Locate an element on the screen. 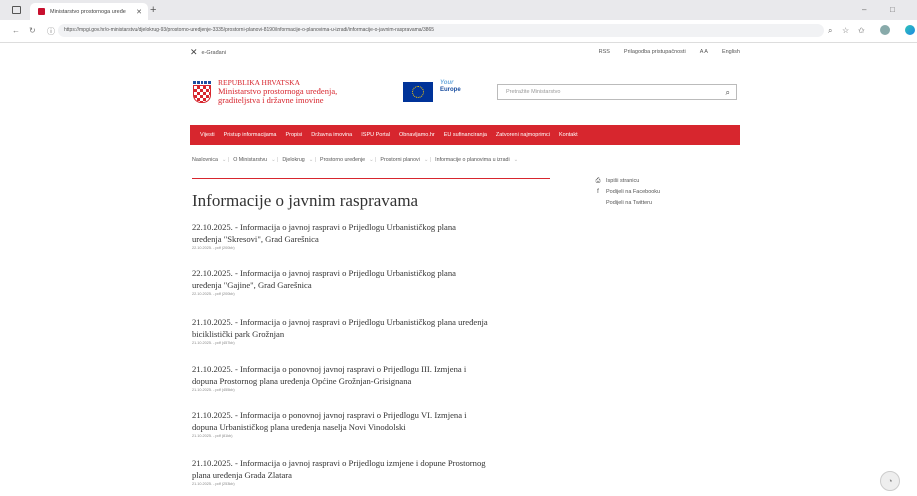 The image size is (917, 496). nav-item: Zatvoreni najmoprimci is located at coordinates (523, 135).